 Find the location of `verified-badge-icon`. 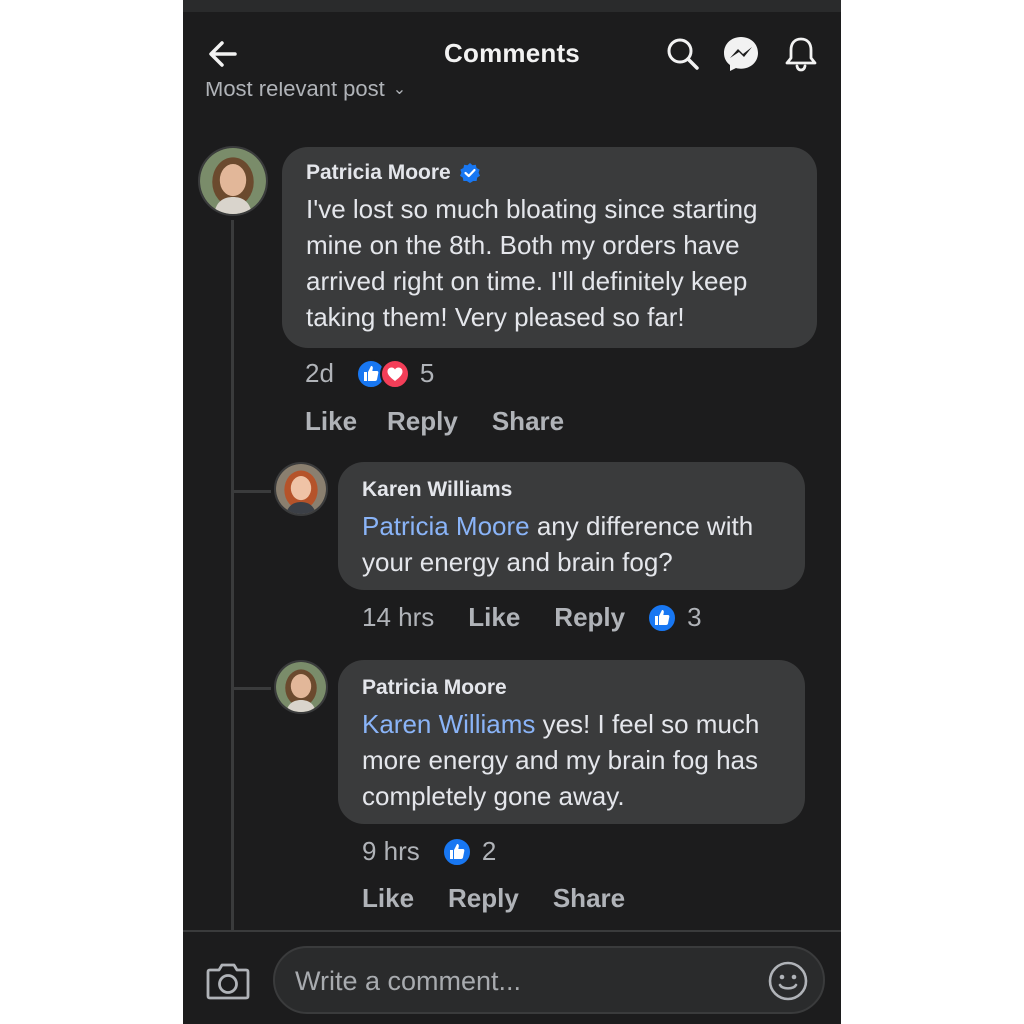

verified-badge-icon is located at coordinates (469, 173).